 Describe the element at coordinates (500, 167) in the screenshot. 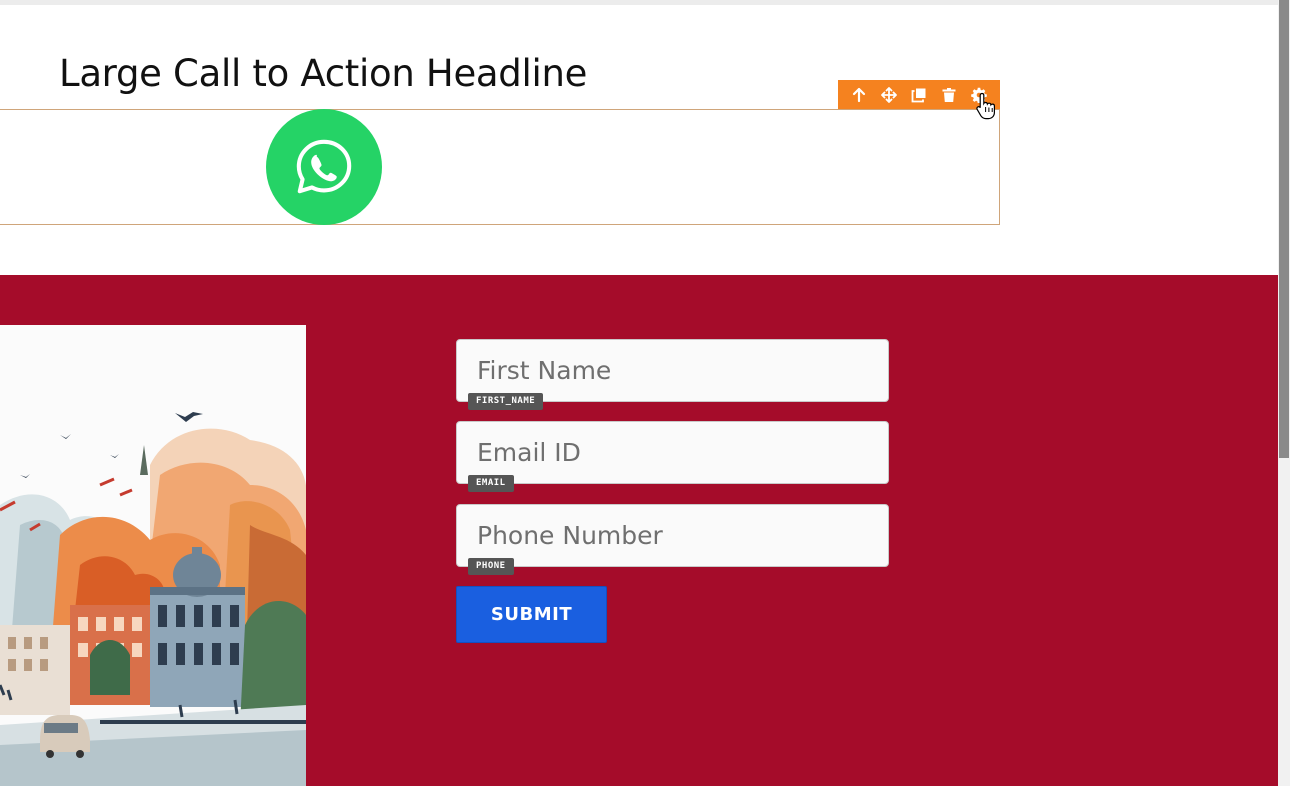

I see `selected-block-outline` at that location.